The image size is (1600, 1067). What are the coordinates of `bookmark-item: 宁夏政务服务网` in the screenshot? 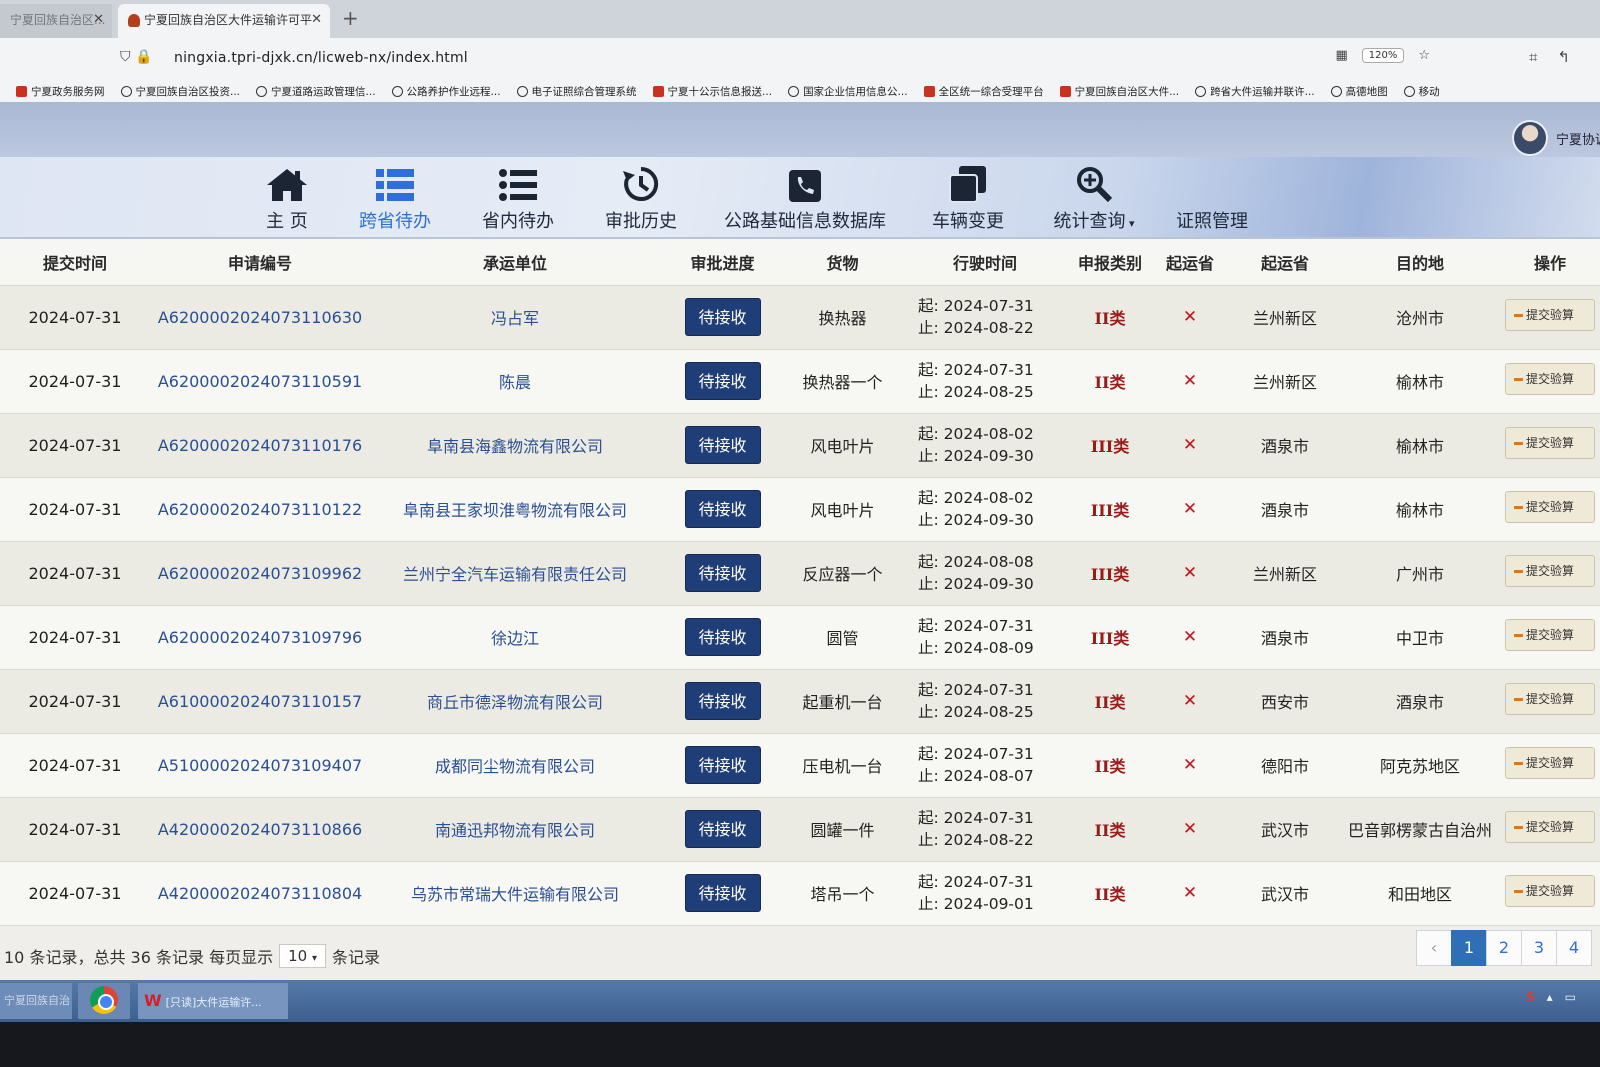 It's located at (60, 91).